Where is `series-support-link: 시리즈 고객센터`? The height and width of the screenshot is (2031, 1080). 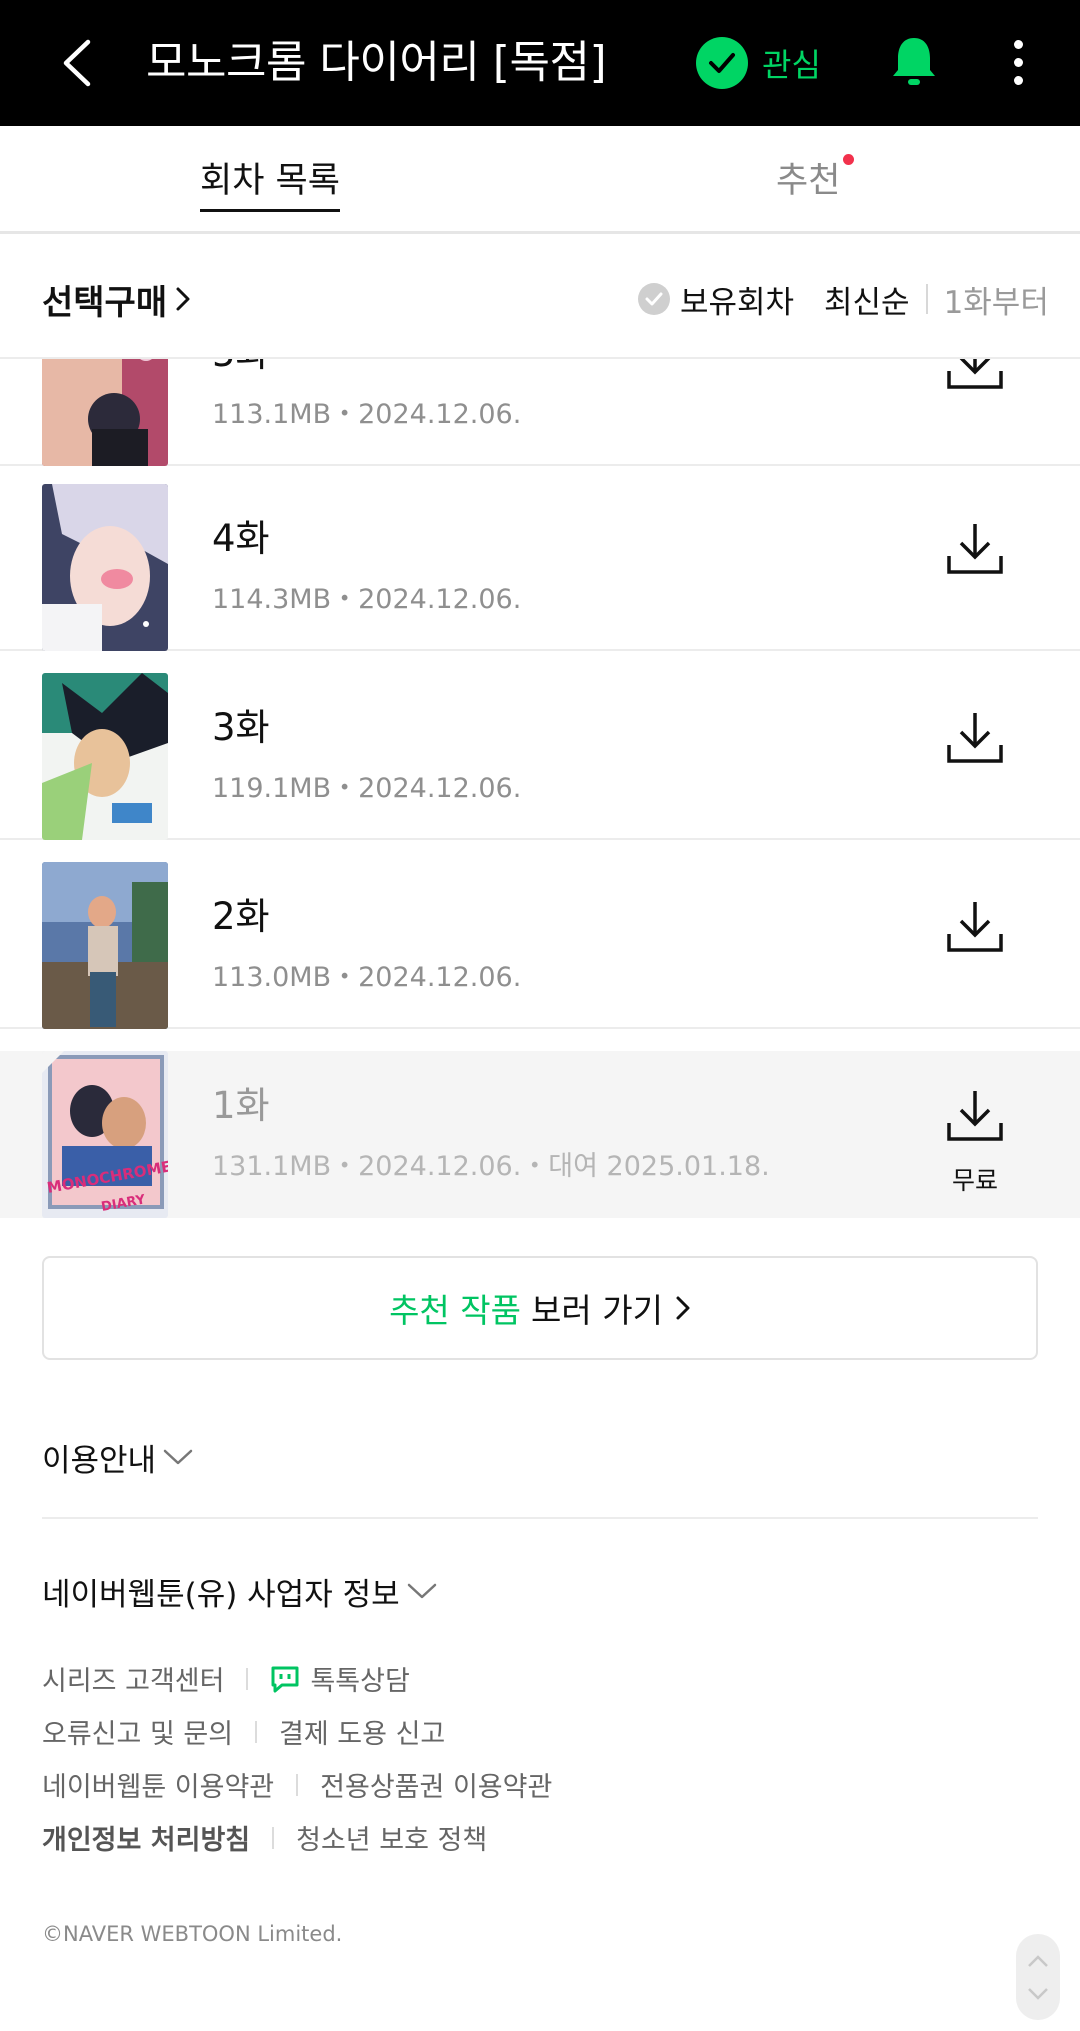 series-support-link: 시리즈 고객센터 is located at coordinates (133, 1678).